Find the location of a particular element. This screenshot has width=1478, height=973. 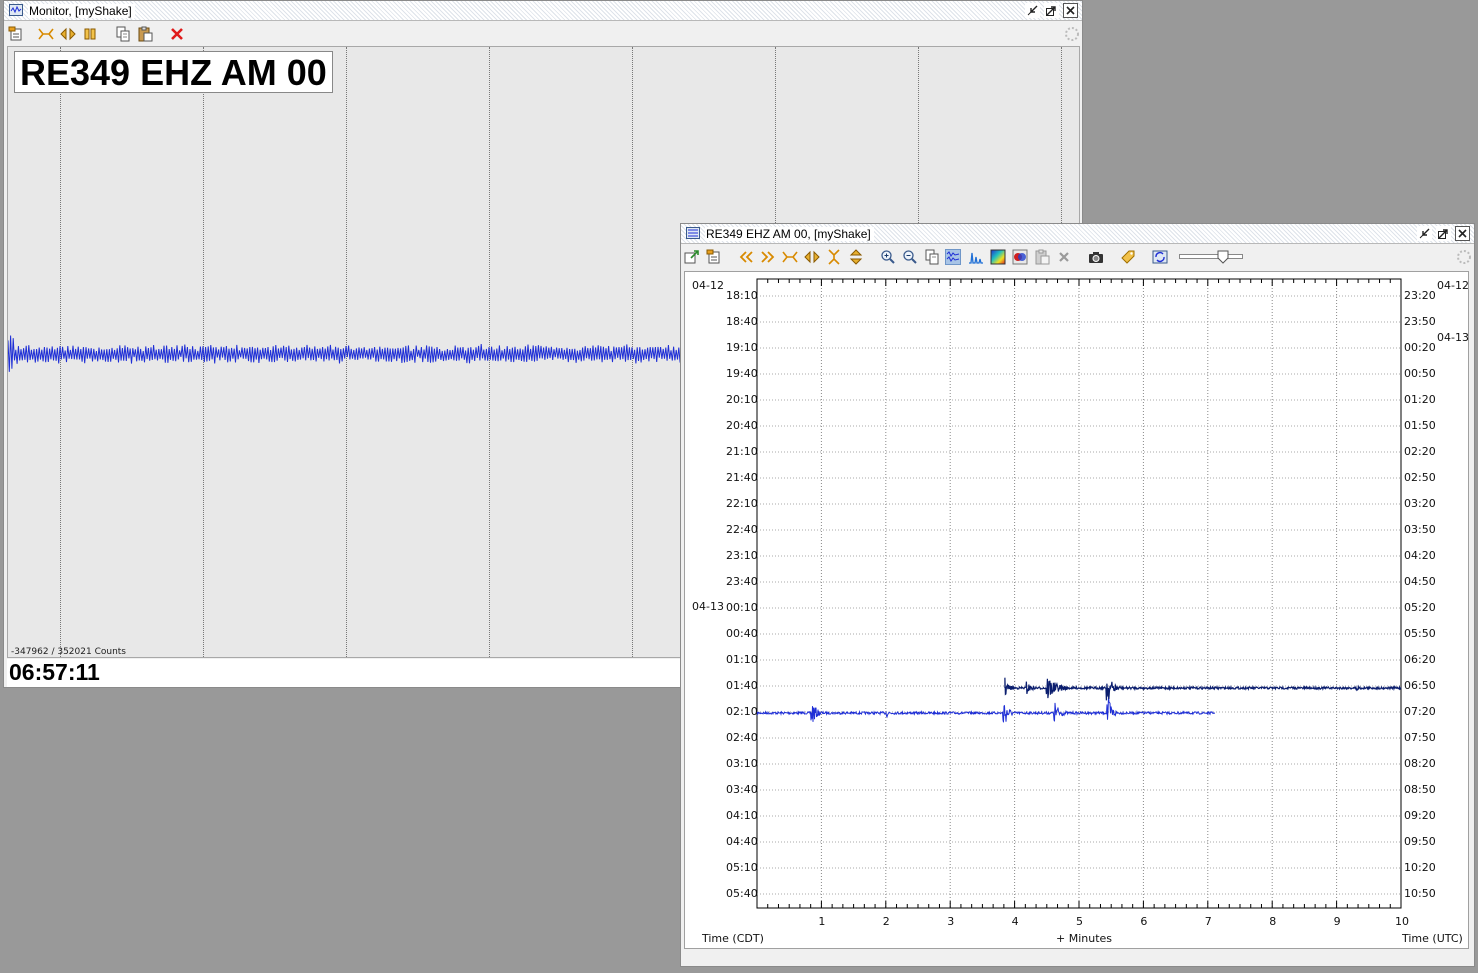

screenshot-button is located at coordinates (1096, 257).